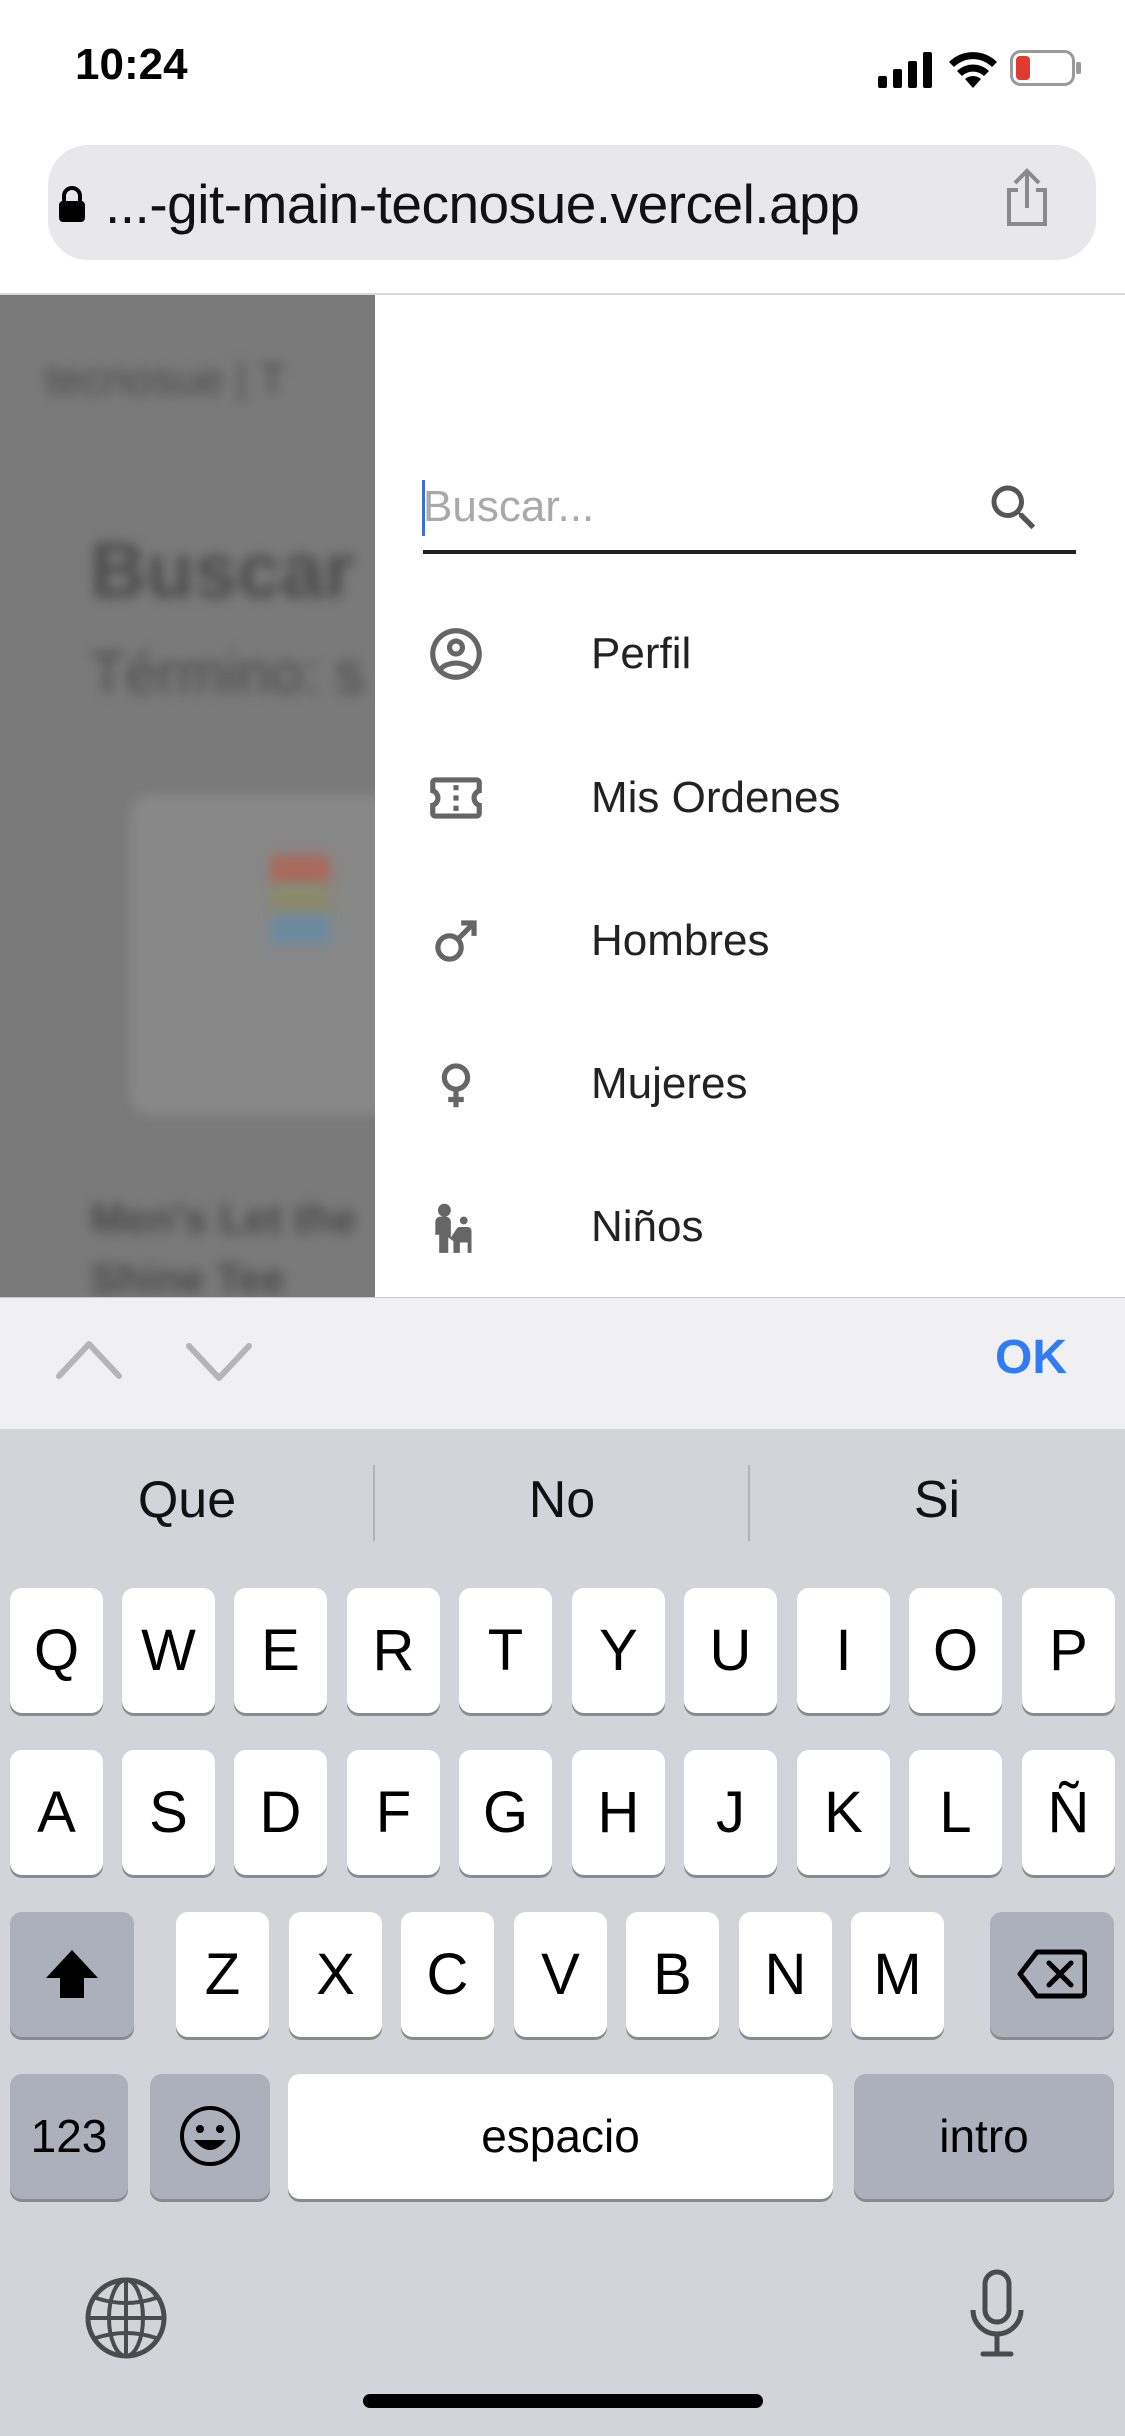  What do you see at coordinates (219, 1362) in the screenshot?
I see `chevron-down-icon` at bounding box center [219, 1362].